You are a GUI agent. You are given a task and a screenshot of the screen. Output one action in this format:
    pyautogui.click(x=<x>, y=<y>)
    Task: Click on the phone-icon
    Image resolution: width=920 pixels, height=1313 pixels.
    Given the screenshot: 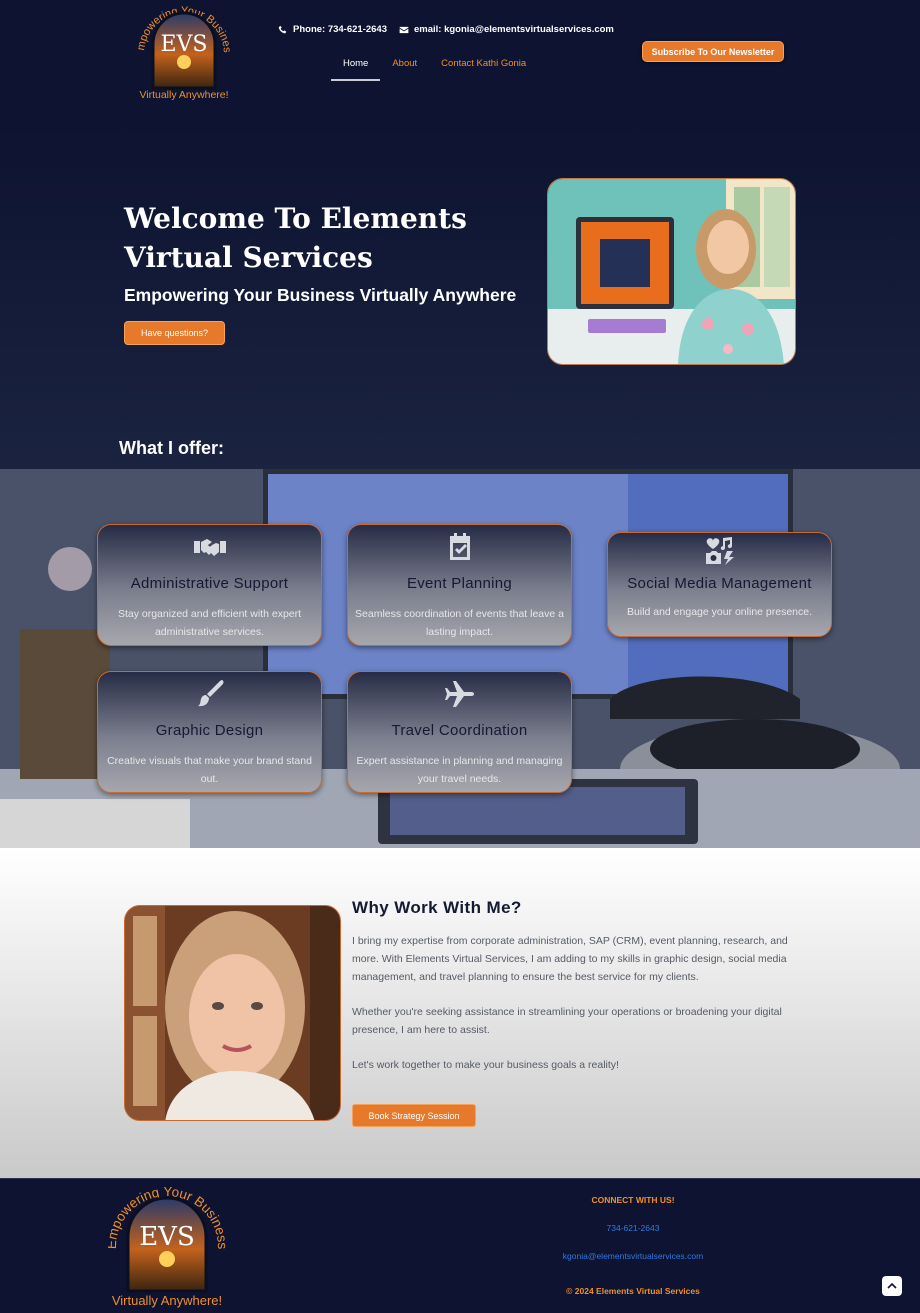 What is the action you would take?
    pyautogui.click(x=282, y=29)
    